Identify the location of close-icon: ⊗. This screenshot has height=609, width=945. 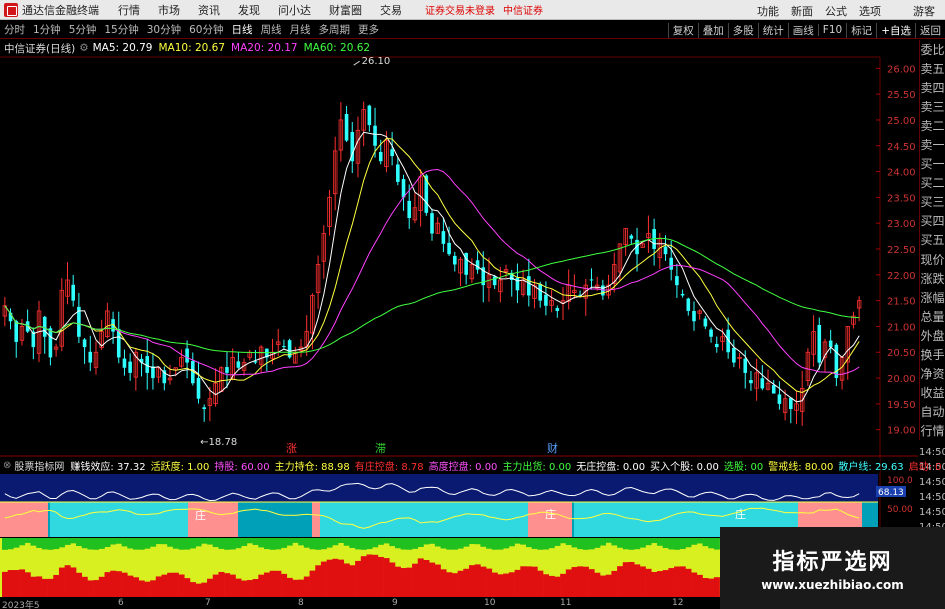
(7, 465).